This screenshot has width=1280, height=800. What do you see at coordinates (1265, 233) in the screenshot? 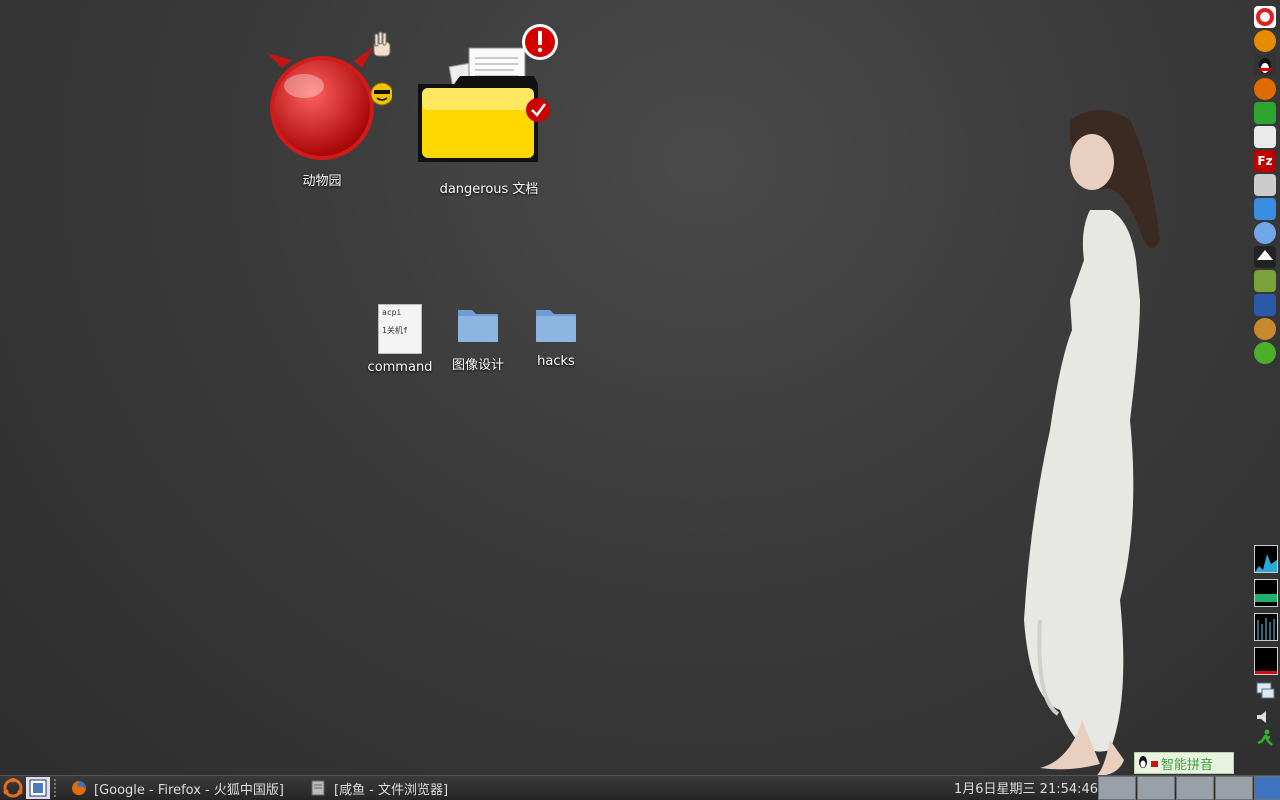
I see `globe-icon` at bounding box center [1265, 233].